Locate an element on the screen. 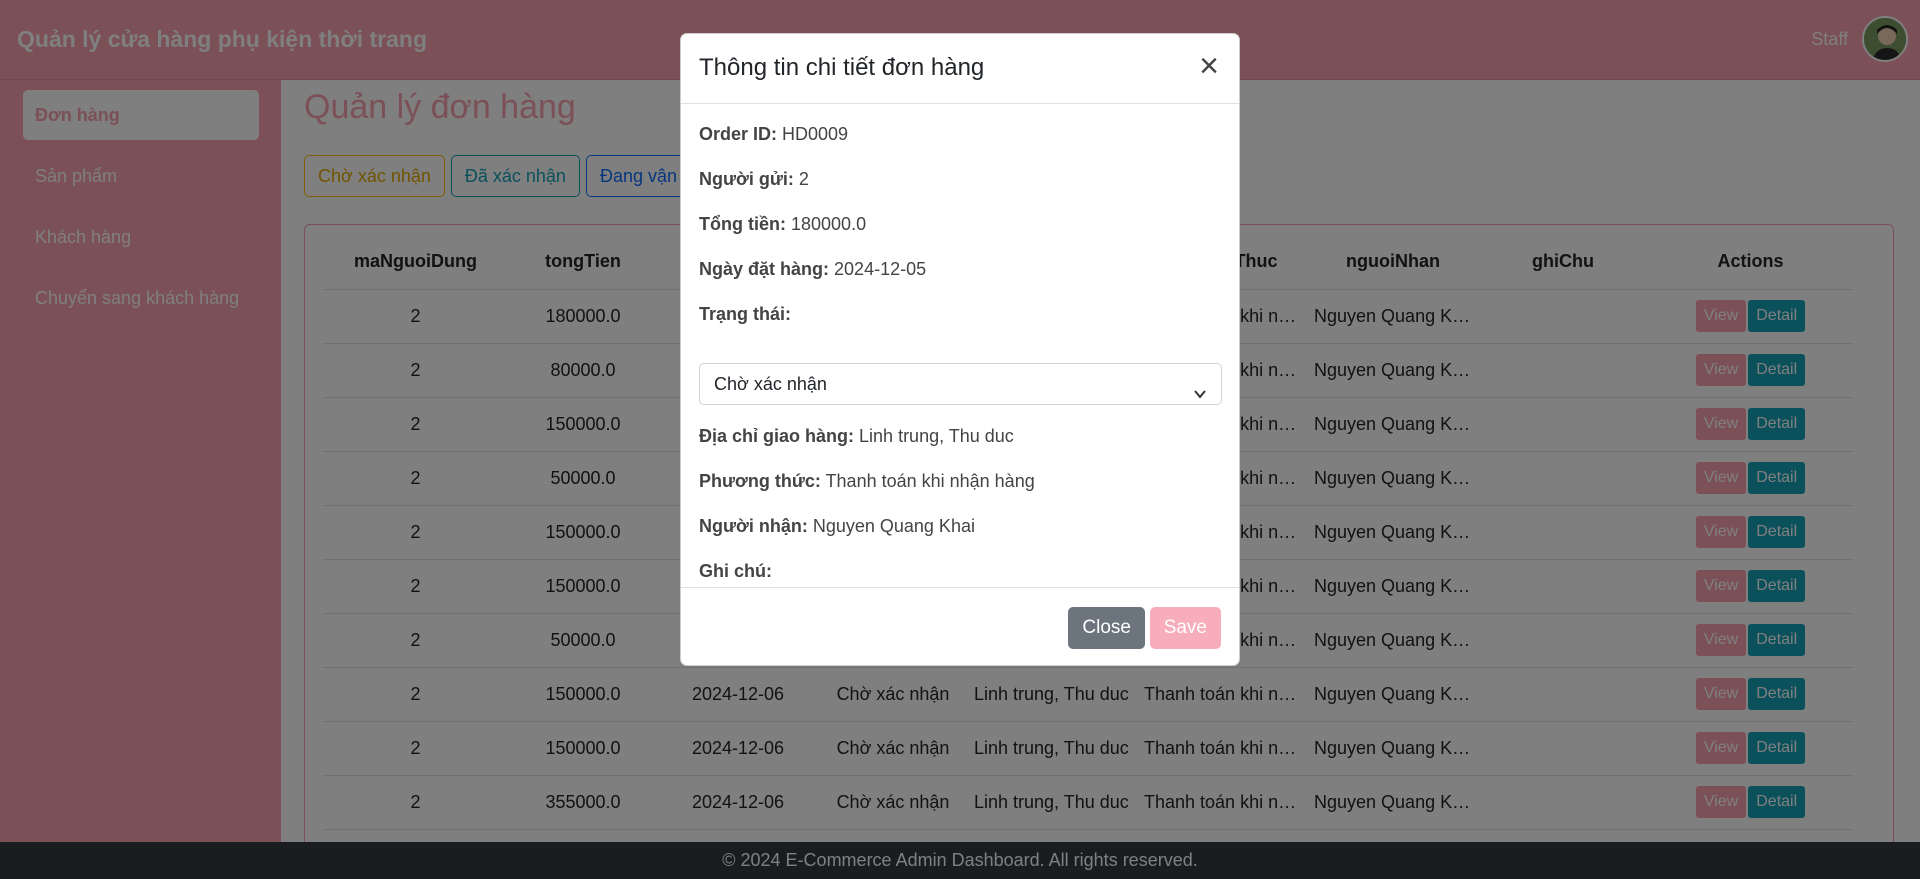 This screenshot has height=879, width=1920. total-value: 180000.0 is located at coordinates (829, 224).